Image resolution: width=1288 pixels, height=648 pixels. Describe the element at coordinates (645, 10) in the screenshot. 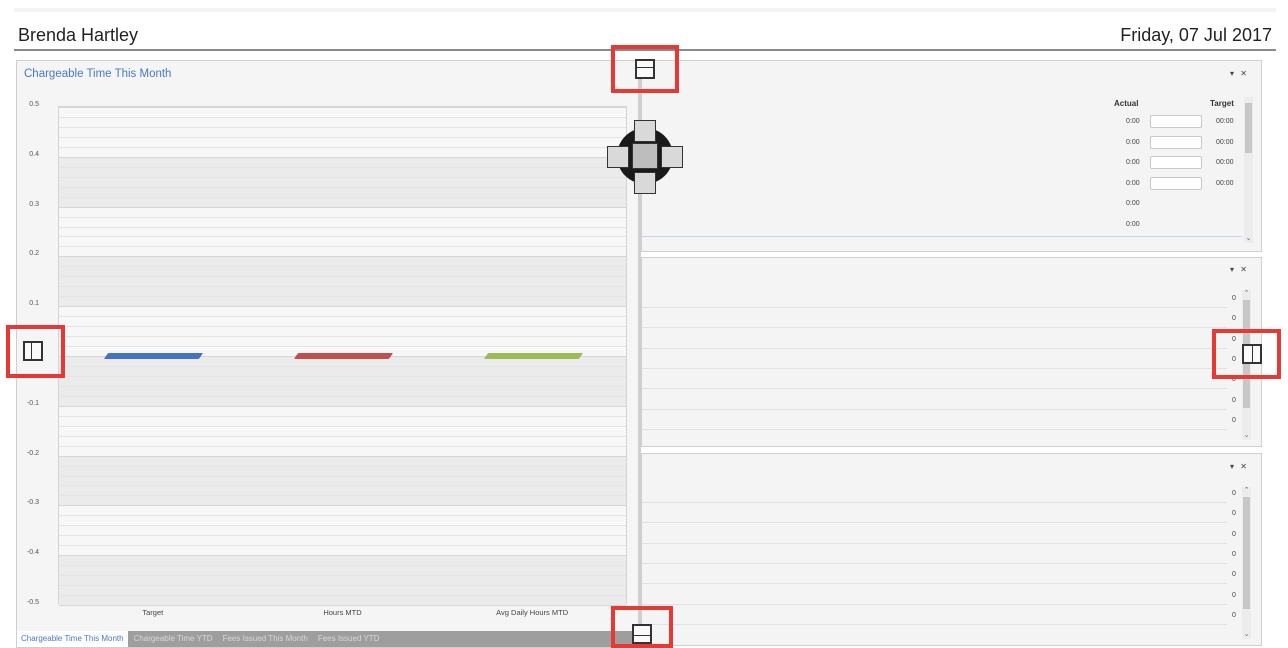

I see `top-strip` at that location.